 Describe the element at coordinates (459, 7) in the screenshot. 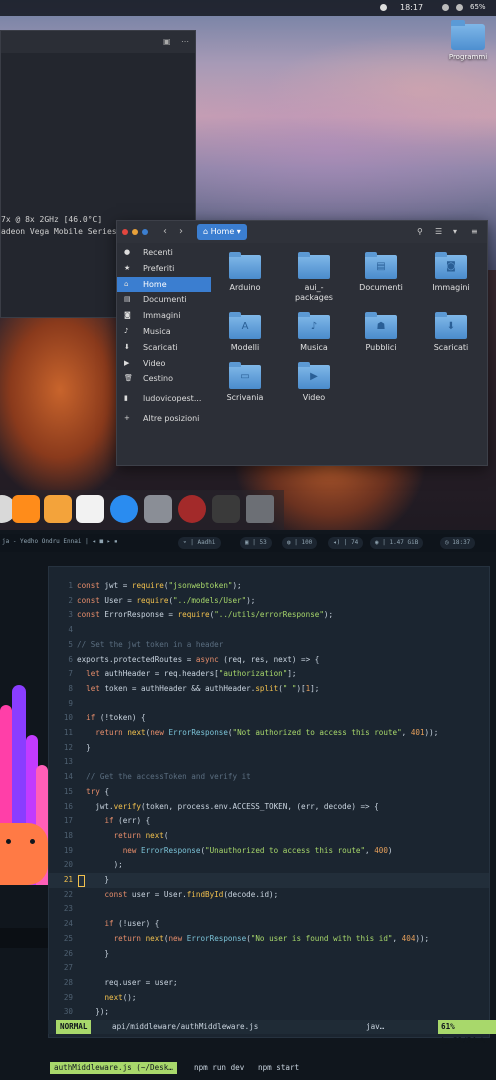

I see `volume-icon` at that location.